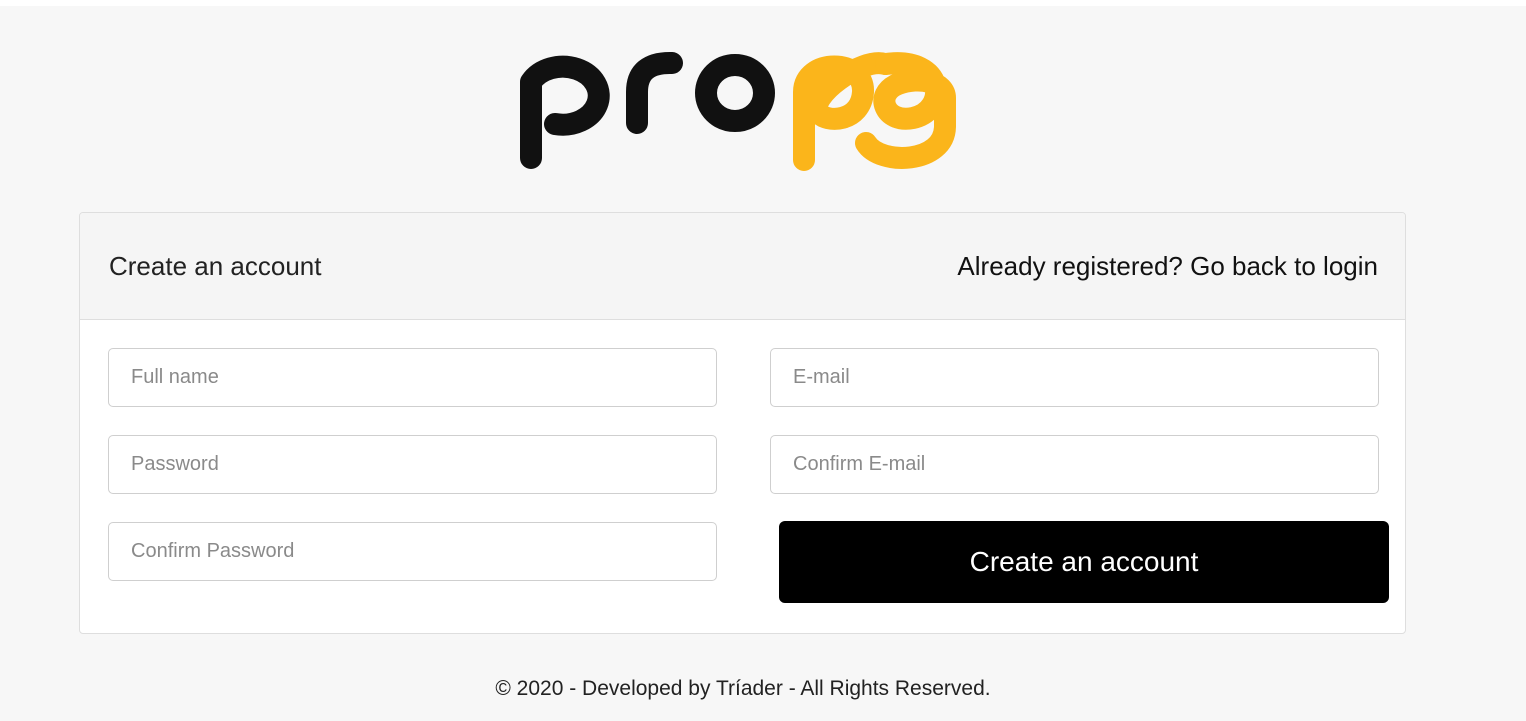  Describe the element at coordinates (1167, 266) in the screenshot. I see `back-to-login-link: Already registered? Go back to login` at that location.